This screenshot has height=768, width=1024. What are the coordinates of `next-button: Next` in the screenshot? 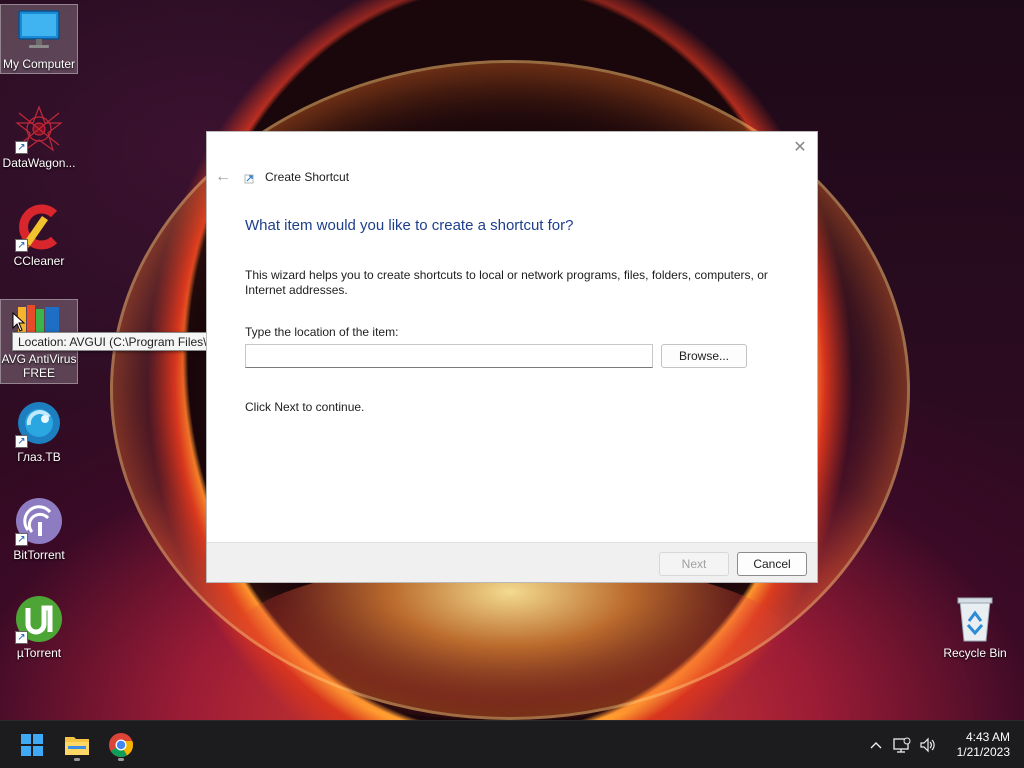 It's located at (694, 564).